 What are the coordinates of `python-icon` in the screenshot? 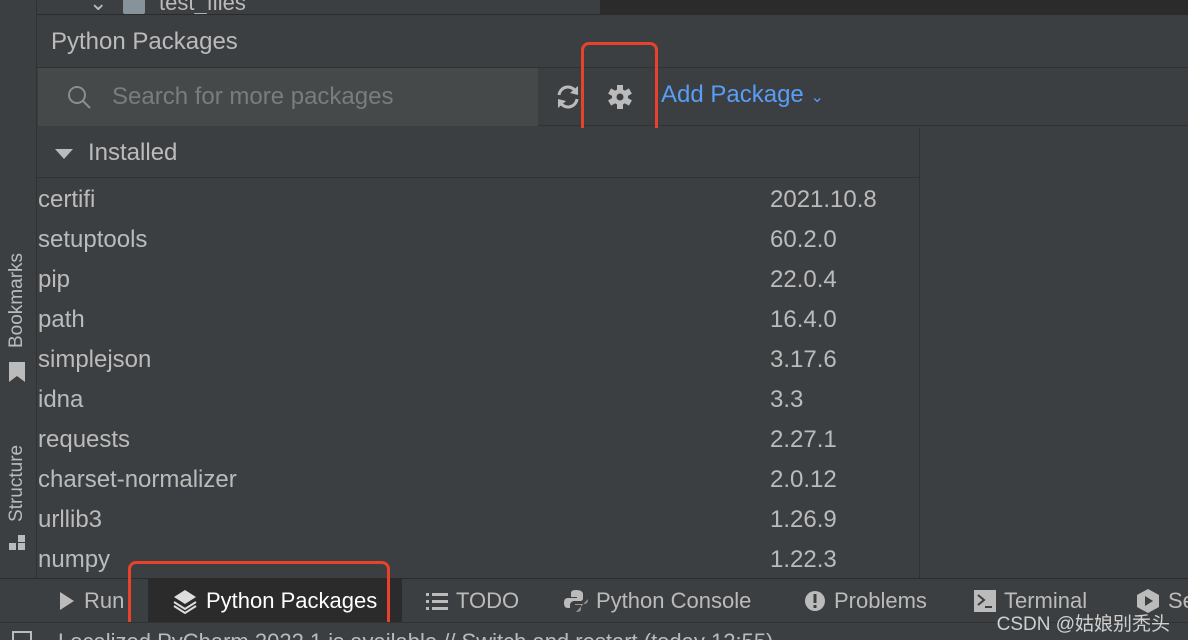 It's located at (576, 601).